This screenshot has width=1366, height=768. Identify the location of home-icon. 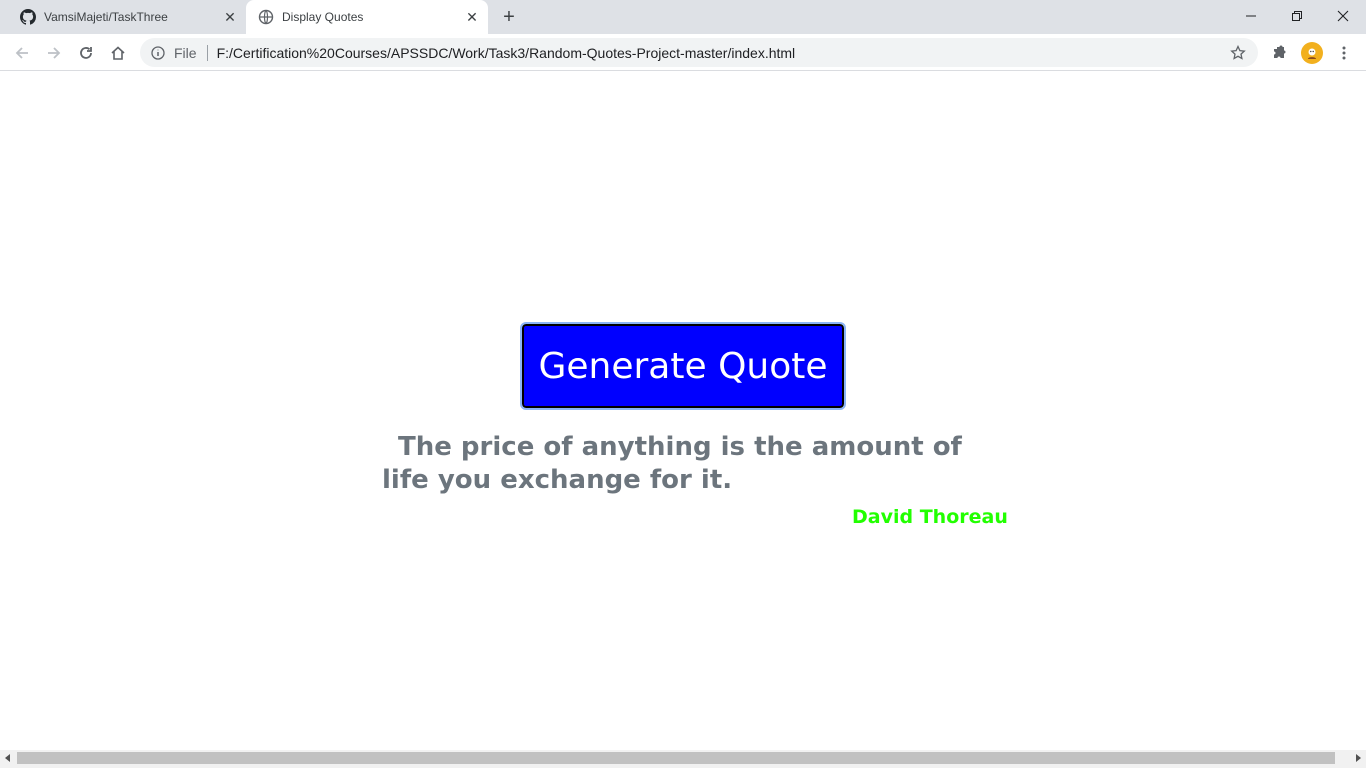
(118, 53).